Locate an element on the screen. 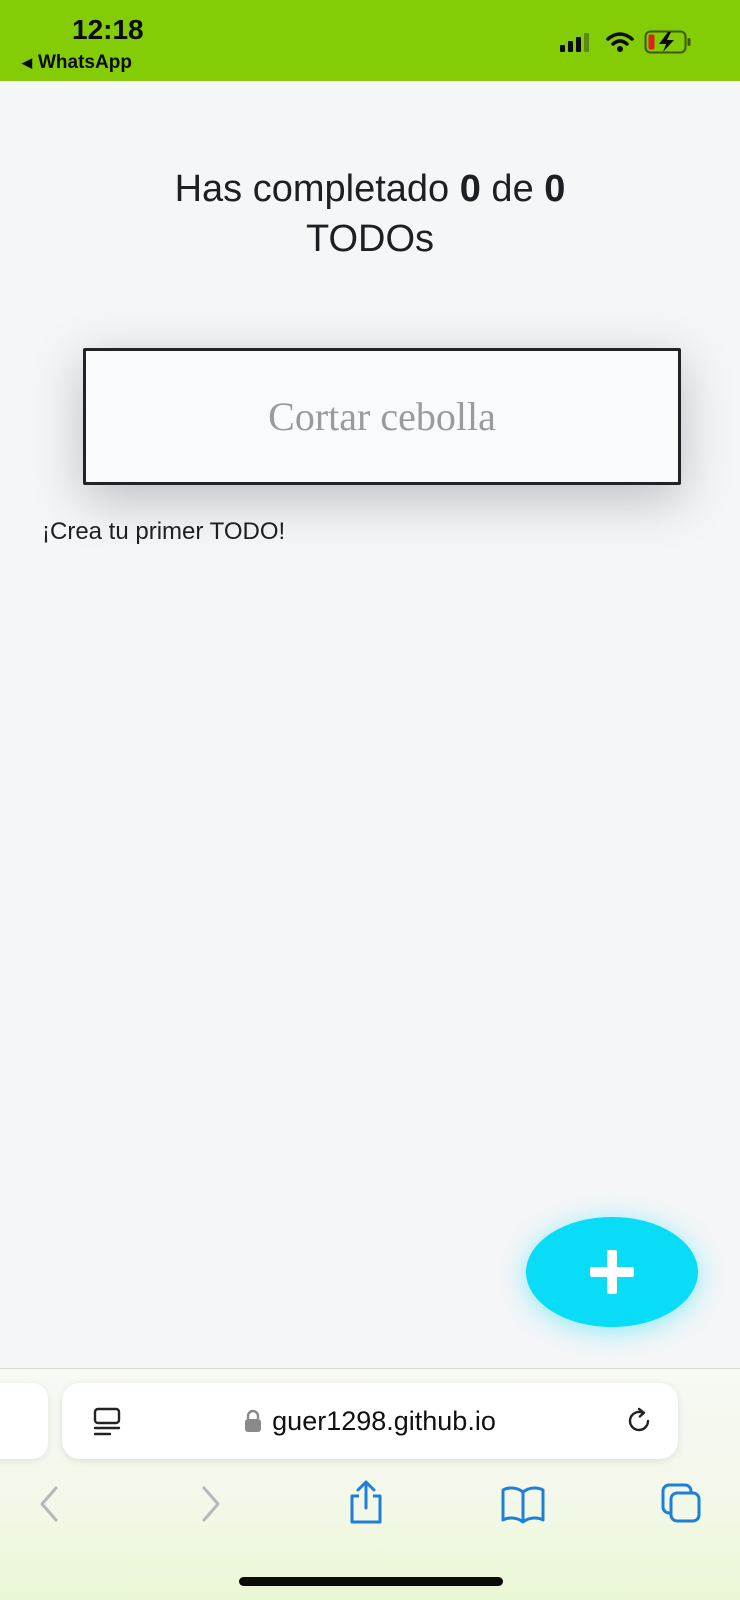 The width and height of the screenshot is (740, 1600). back-icon is located at coordinates (49, 1504).